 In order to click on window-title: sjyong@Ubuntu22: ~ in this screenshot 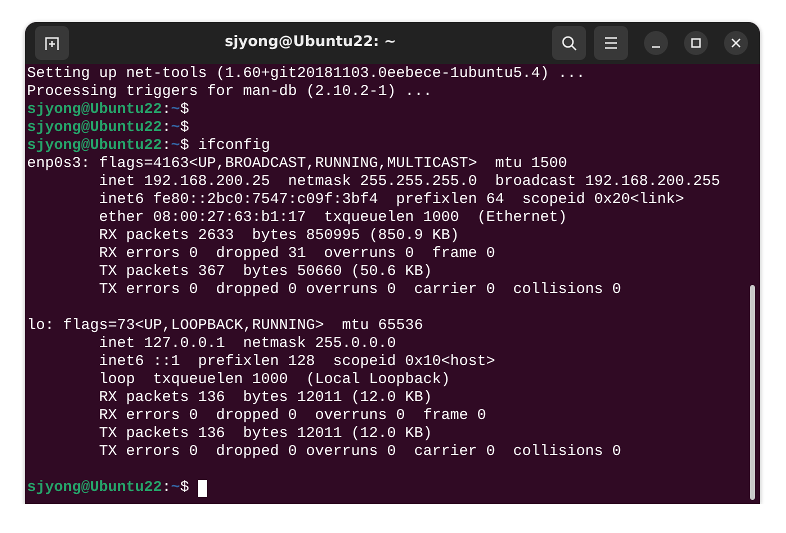, I will do `click(311, 42)`.